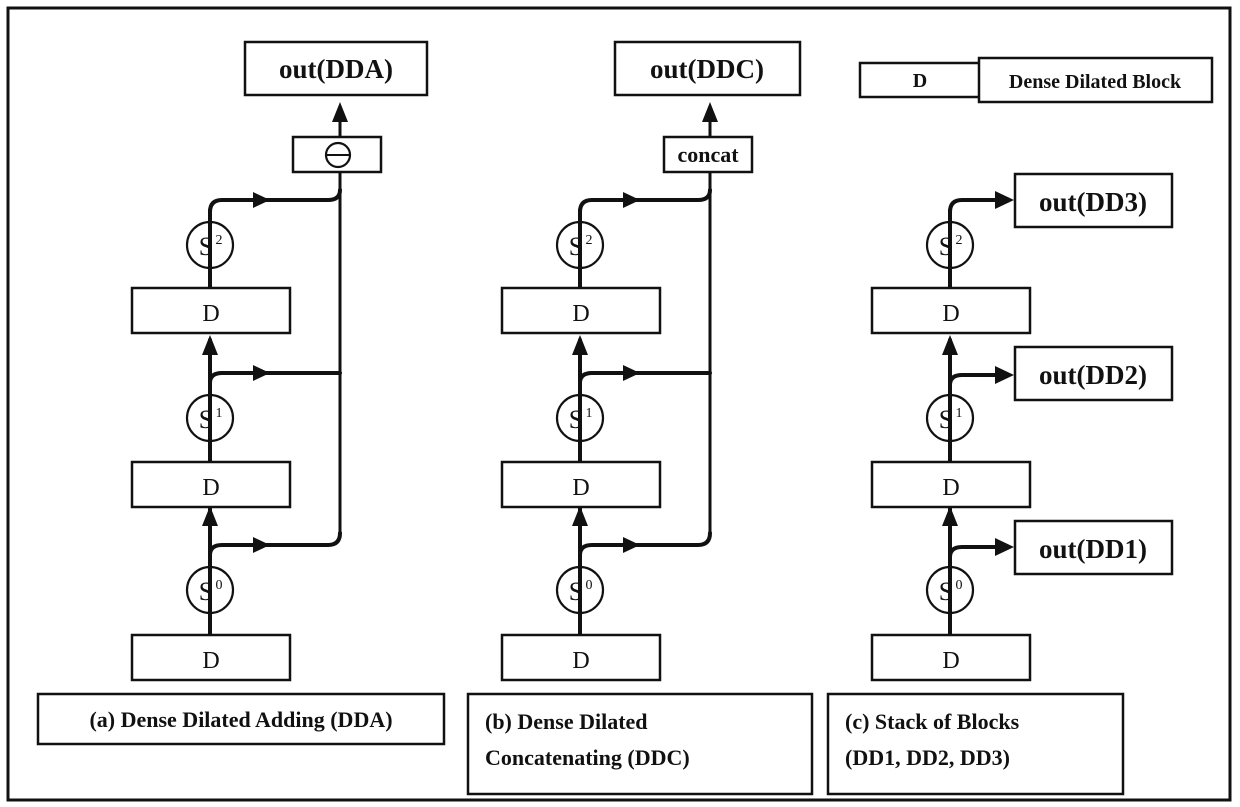 Image resolution: width=1240 pixels, height=807 pixels. I want to click on panel-a-scale-0-sup: 0, so click(219, 585).